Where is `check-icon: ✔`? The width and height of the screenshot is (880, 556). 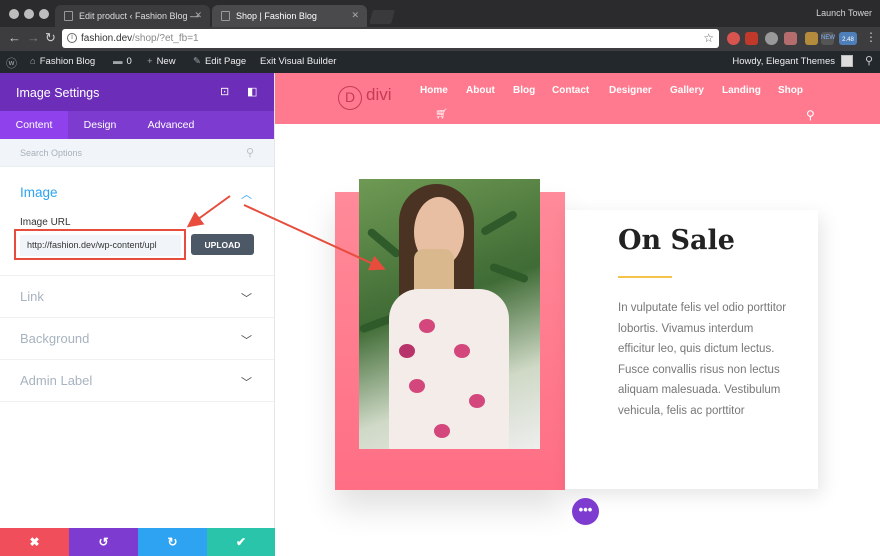
check-icon: ✔ is located at coordinates (241, 542).